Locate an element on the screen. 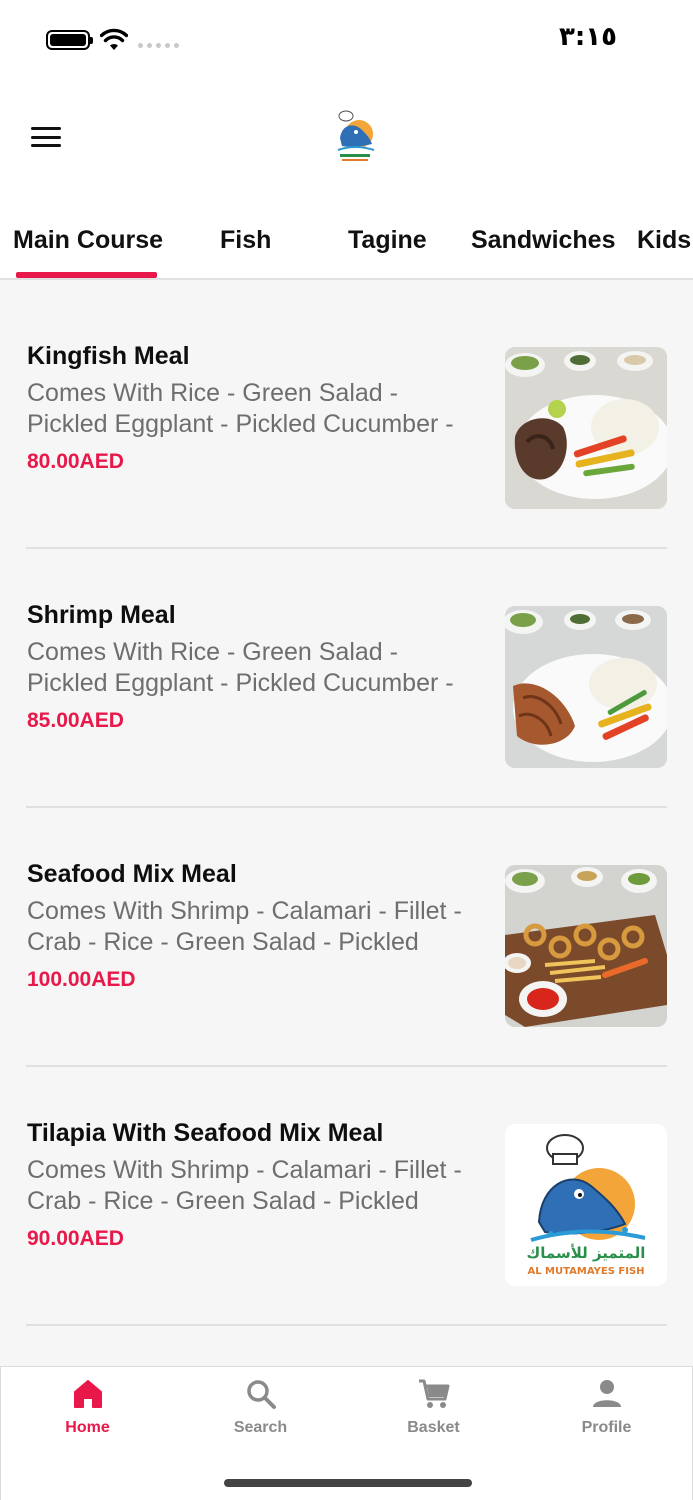  nav-home-label: Home is located at coordinates (87, 1427).